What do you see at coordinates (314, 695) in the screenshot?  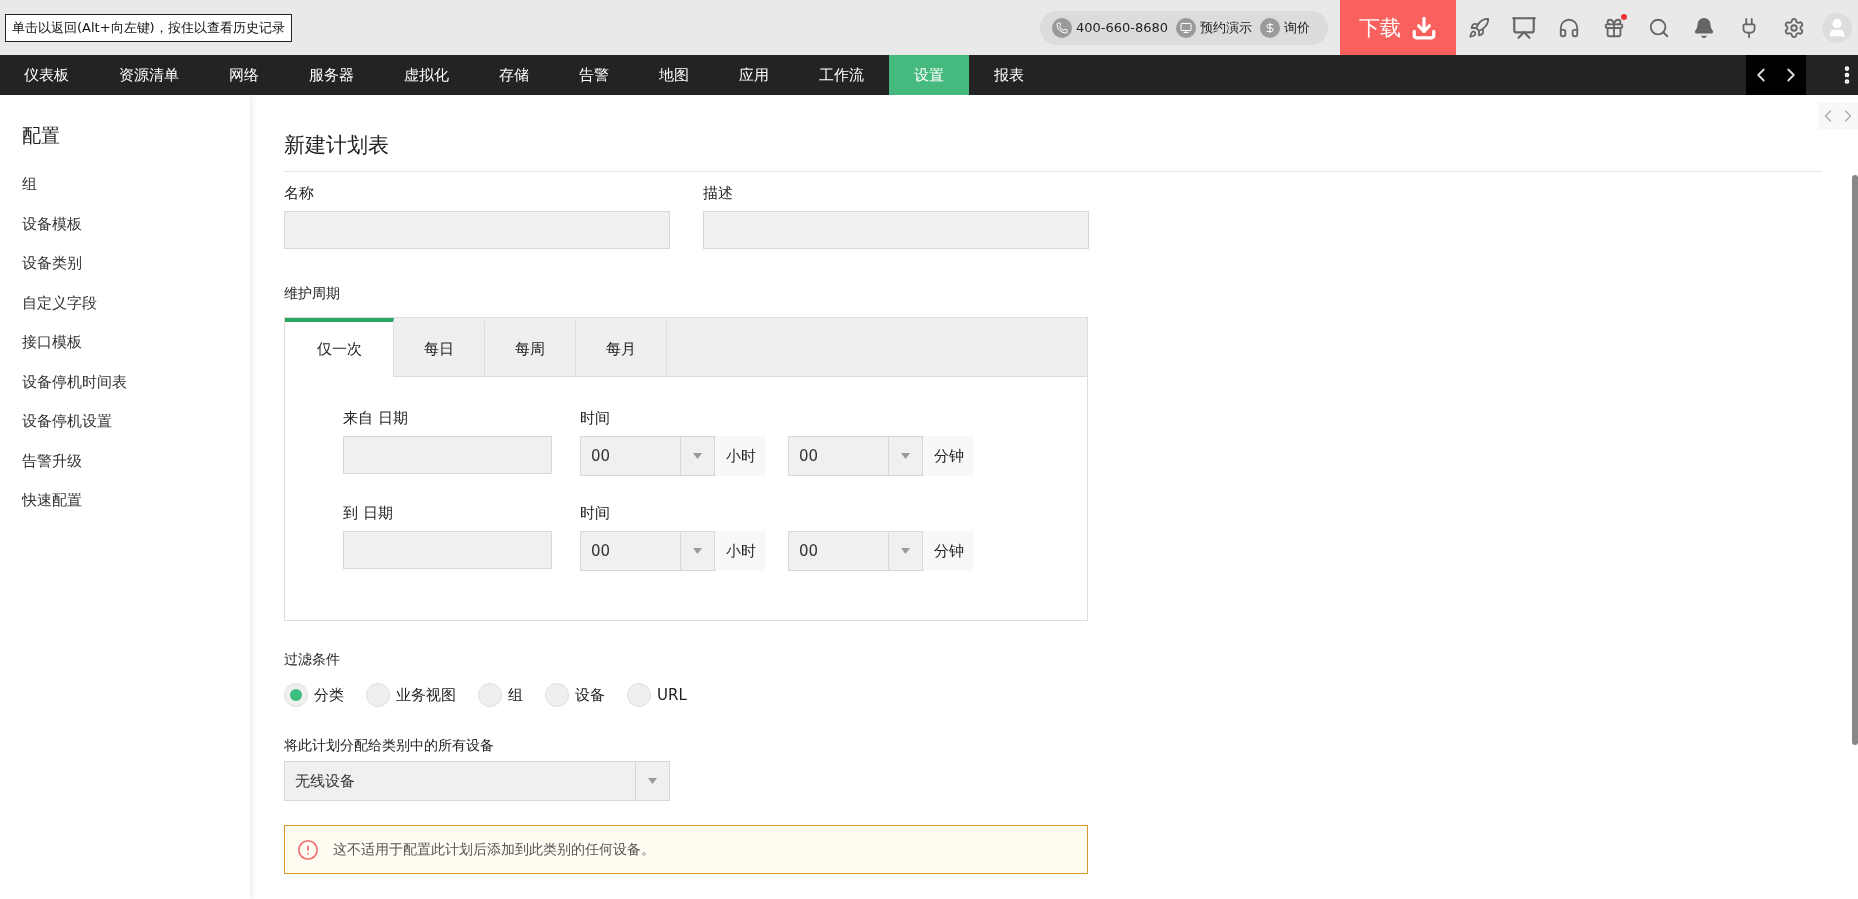 I see `filter-radio: 分类` at bounding box center [314, 695].